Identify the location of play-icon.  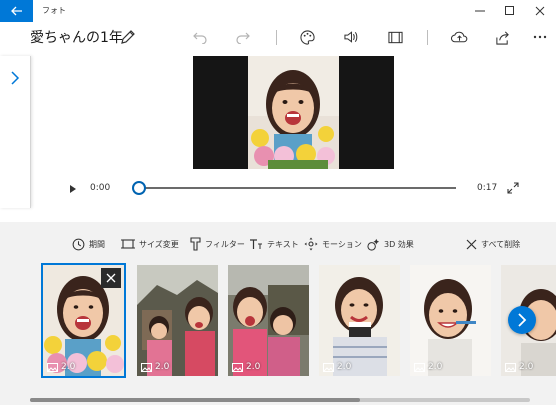
(73, 189).